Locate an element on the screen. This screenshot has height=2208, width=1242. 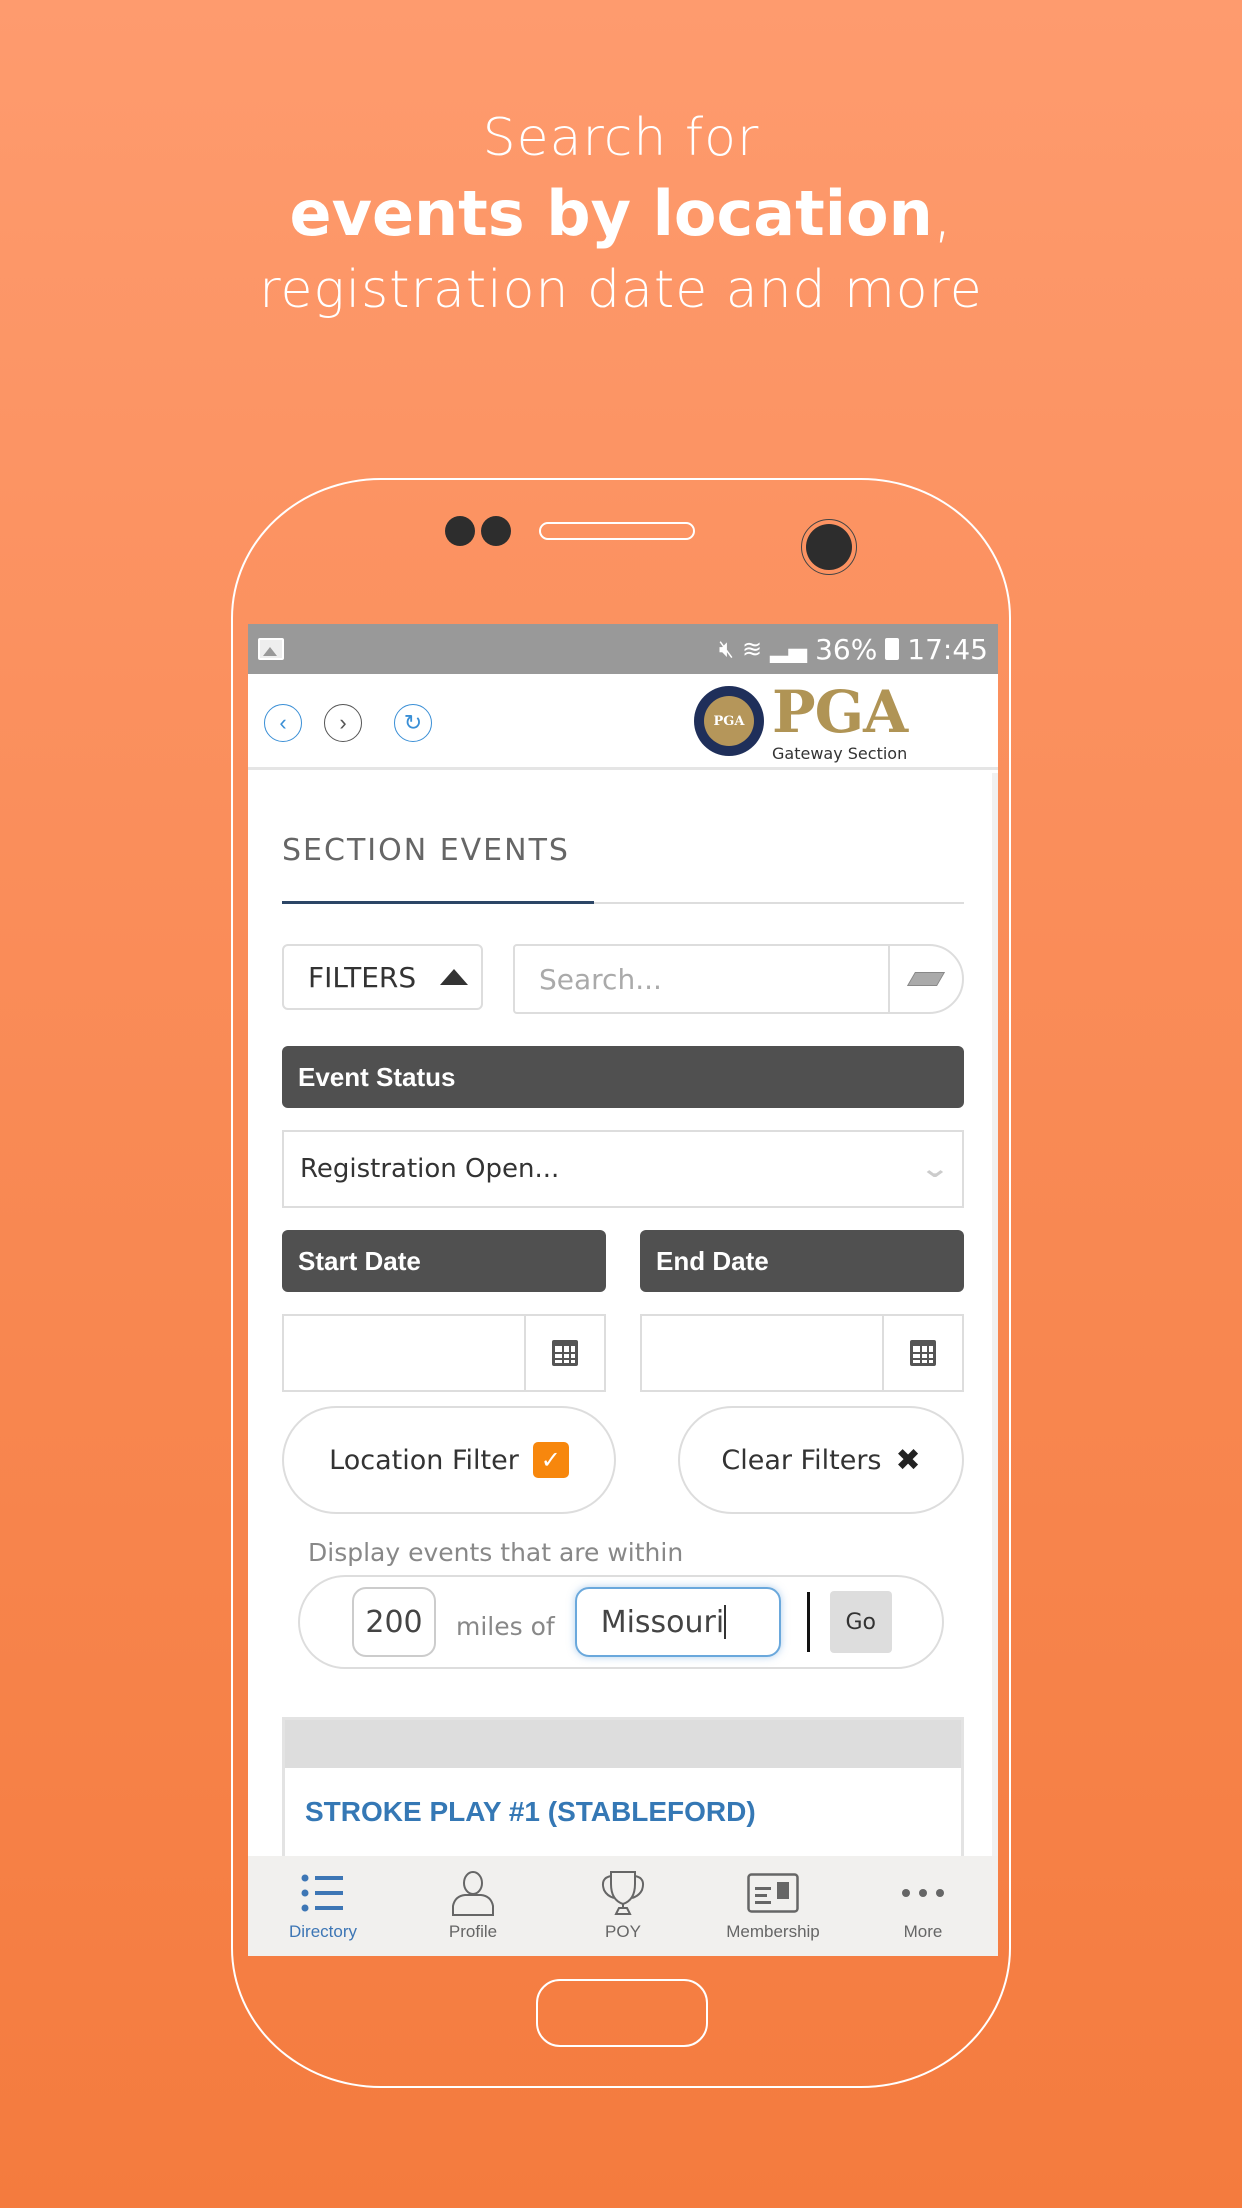
pga-logo: PGA PGA Gateway Section is located at coordinates (814, 721).